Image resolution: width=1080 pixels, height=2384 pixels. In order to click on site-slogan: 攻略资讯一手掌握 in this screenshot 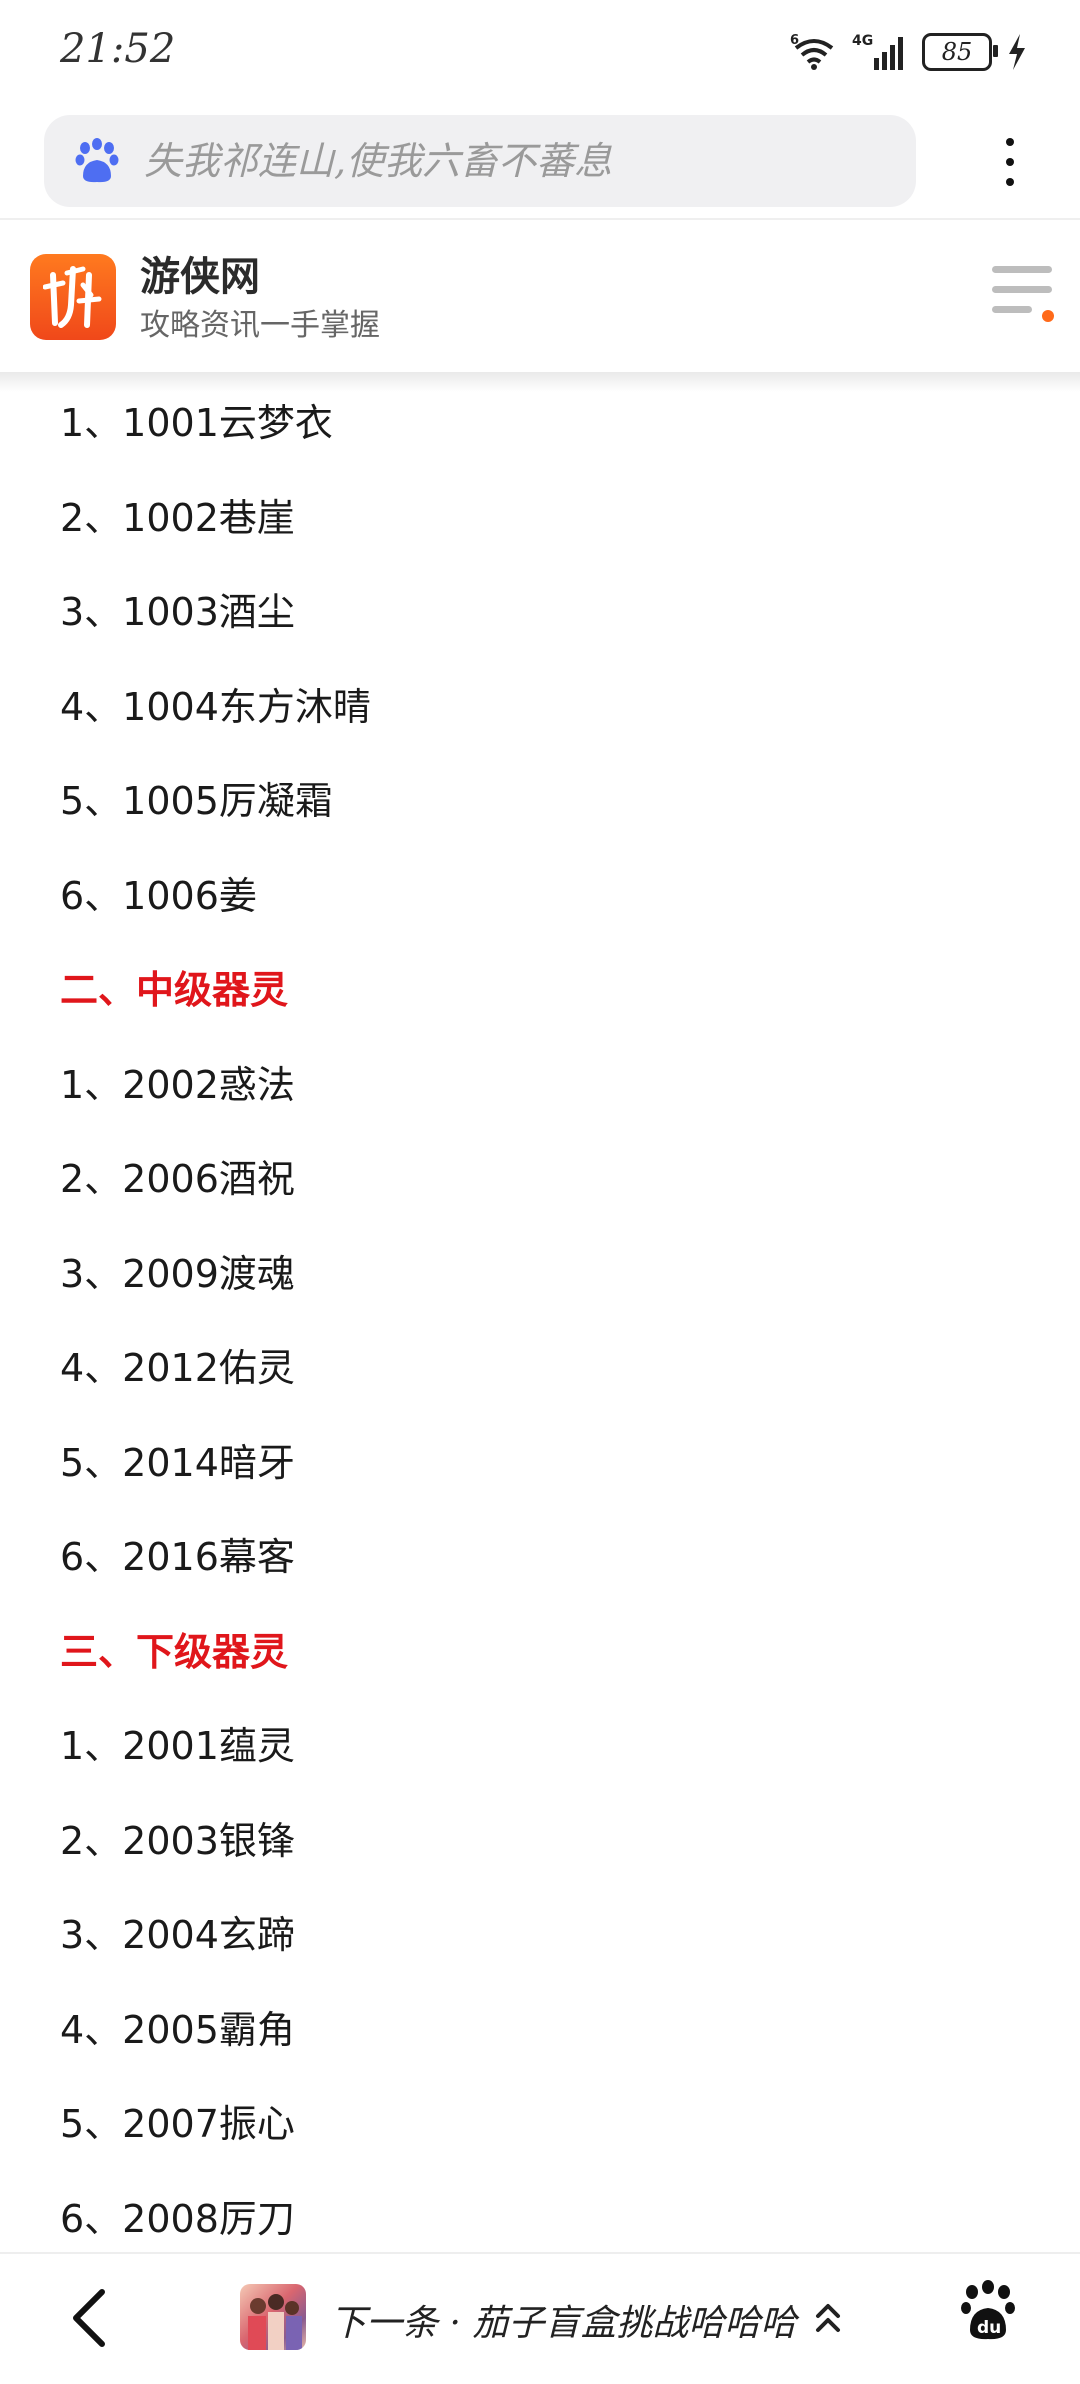, I will do `click(260, 325)`.